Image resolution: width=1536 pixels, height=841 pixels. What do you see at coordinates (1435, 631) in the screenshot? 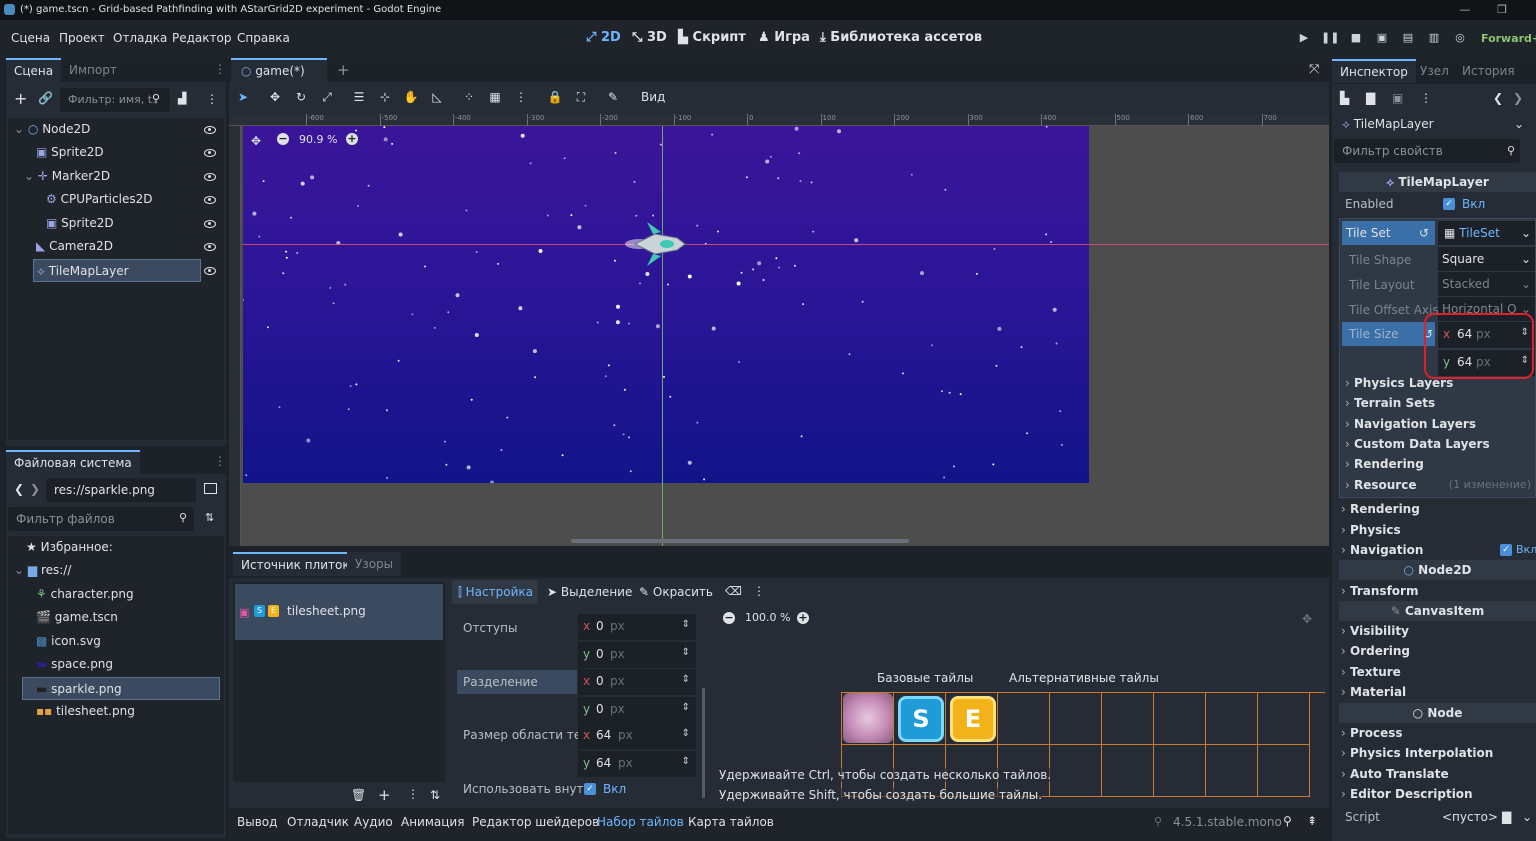
I see `section-visibility: Visibility` at bounding box center [1435, 631].